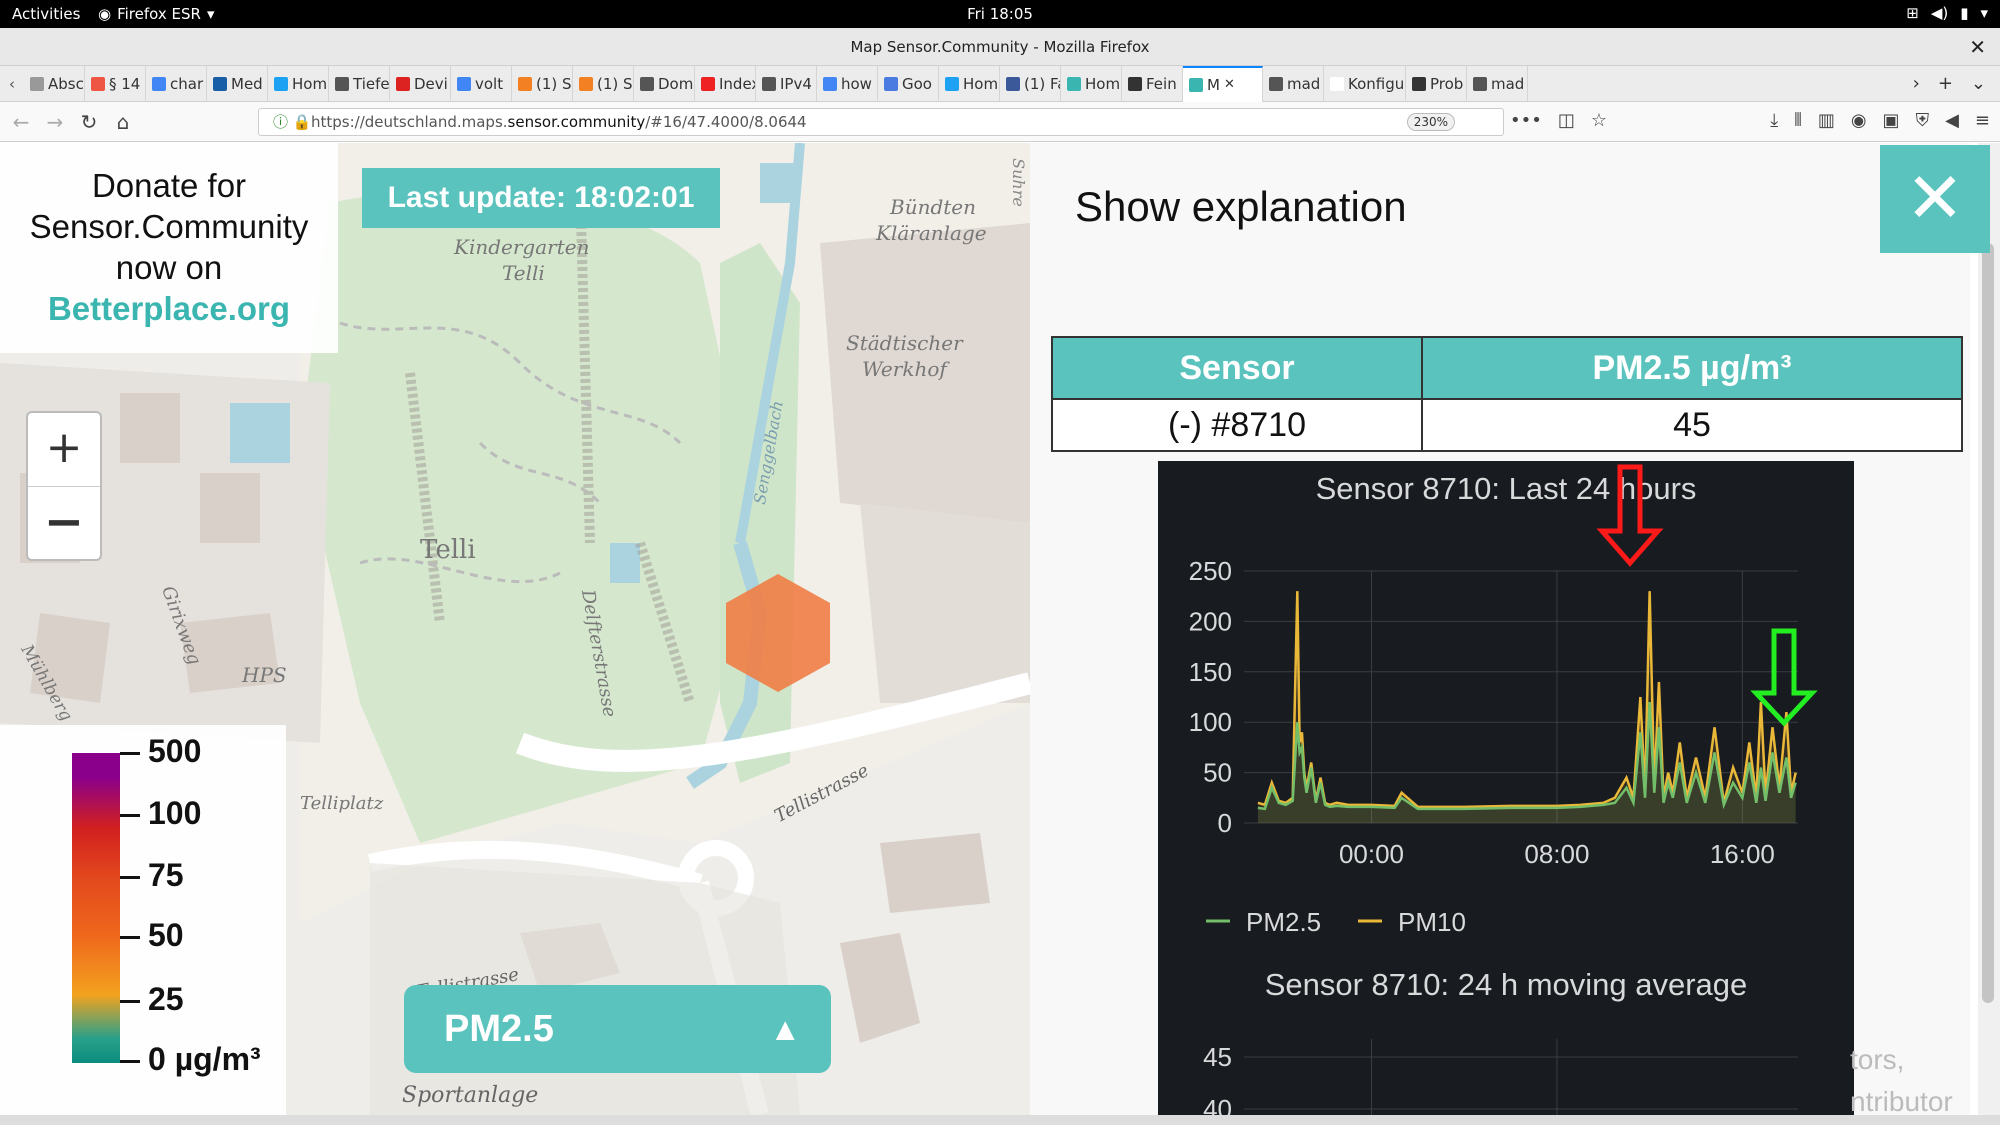 This screenshot has width=2000, height=1125. I want to click on tab-label: Hom, so click(310, 83).